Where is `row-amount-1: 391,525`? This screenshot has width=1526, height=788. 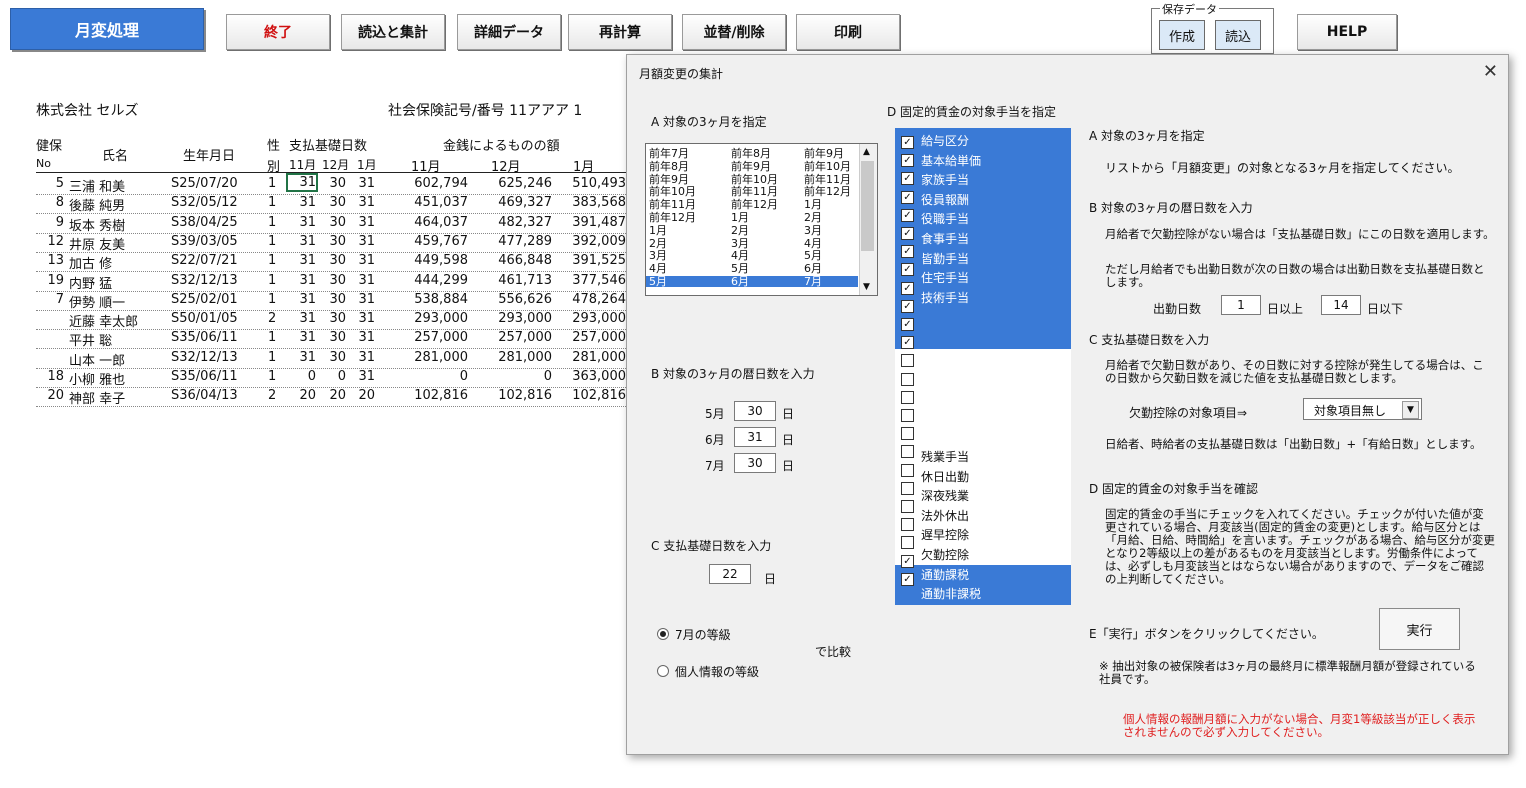 row-amount-1: 391,525 is located at coordinates (591, 260).